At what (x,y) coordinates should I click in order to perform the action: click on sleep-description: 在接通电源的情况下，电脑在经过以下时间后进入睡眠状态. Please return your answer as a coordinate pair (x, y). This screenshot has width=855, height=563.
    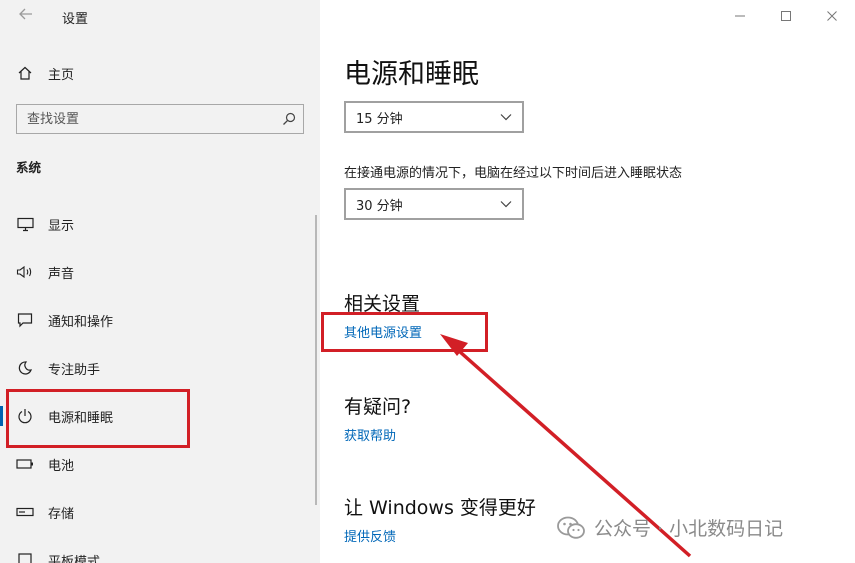
    Looking at the image, I should click on (513, 173).